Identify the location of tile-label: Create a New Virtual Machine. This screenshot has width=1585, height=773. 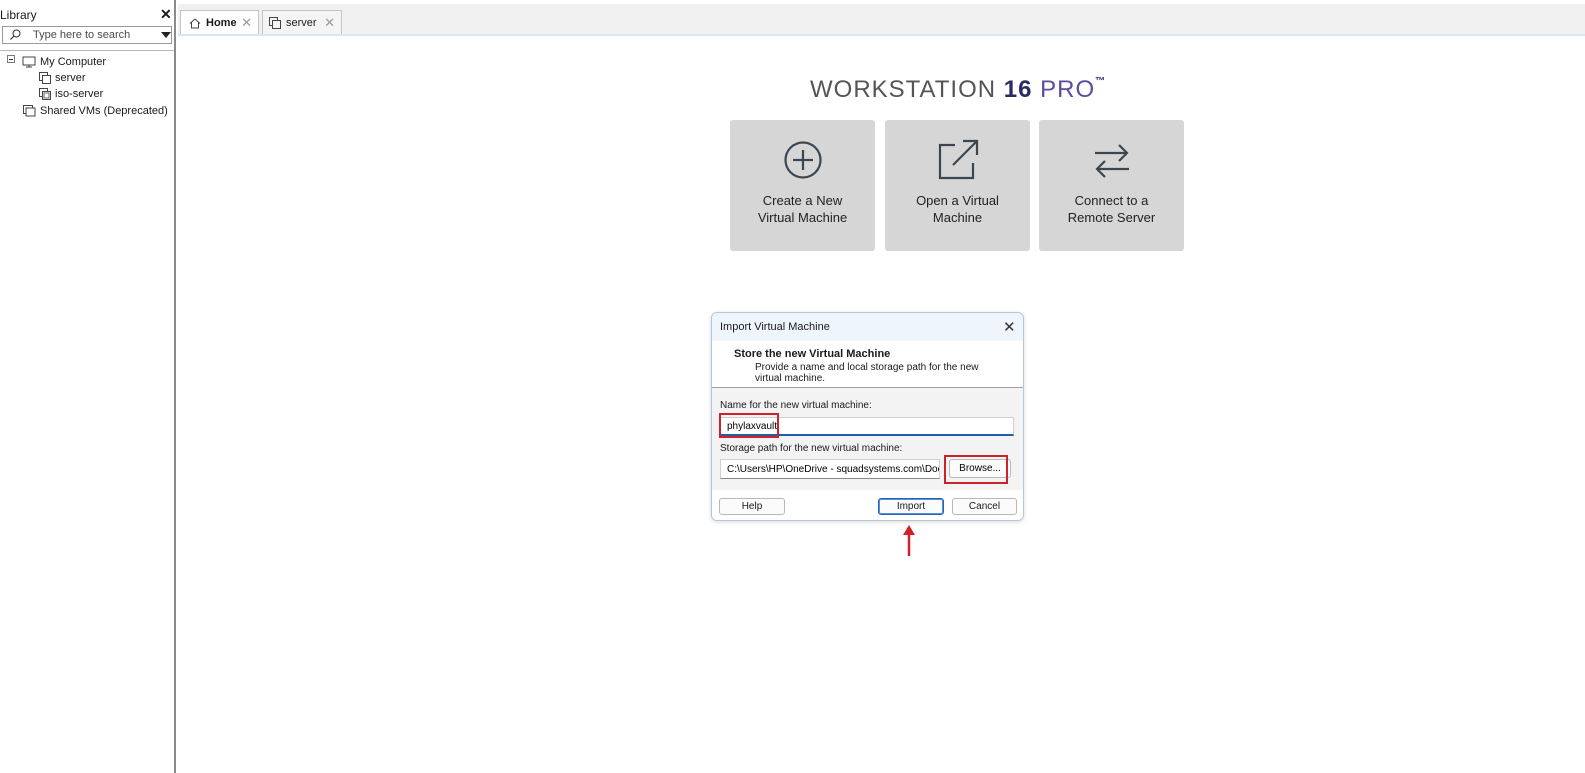
(802, 209).